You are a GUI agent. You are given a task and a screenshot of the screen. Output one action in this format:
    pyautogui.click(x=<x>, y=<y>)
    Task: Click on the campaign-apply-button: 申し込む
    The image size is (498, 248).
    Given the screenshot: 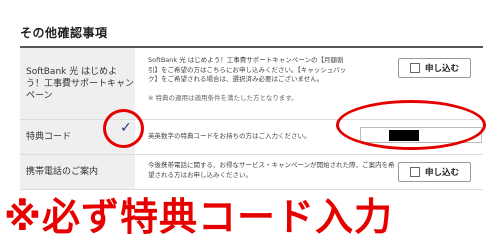 What is the action you would take?
    pyautogui.click(x=434, y=68)
    